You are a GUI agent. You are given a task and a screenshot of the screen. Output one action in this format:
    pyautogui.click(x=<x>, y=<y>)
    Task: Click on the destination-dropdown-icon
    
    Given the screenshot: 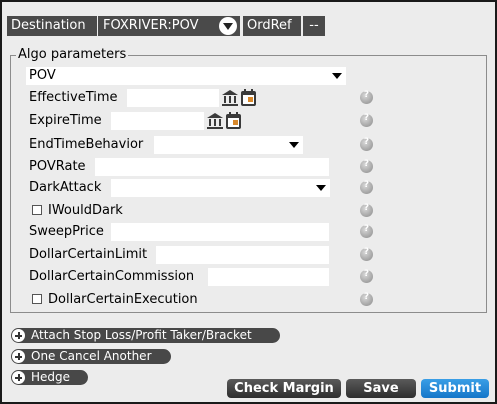 What is the action you would take?
    pyautogui.click(x=228, y=26)
    